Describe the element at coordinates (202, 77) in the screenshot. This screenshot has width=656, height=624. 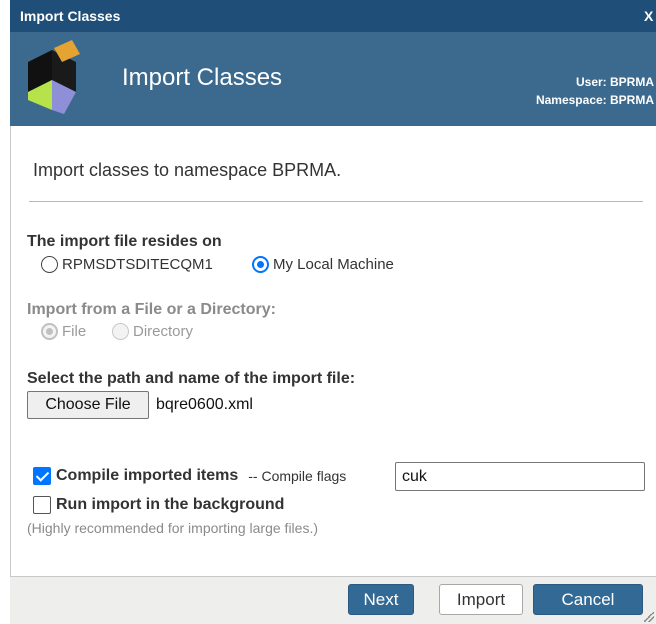
I see `banner-title: Import Classes` at that location.